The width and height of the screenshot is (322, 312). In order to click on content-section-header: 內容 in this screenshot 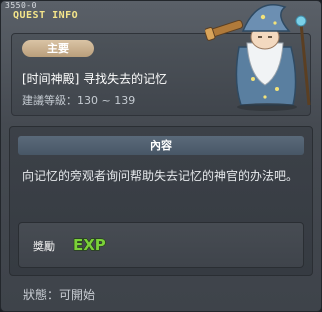, I will do `click(161, 145)`.